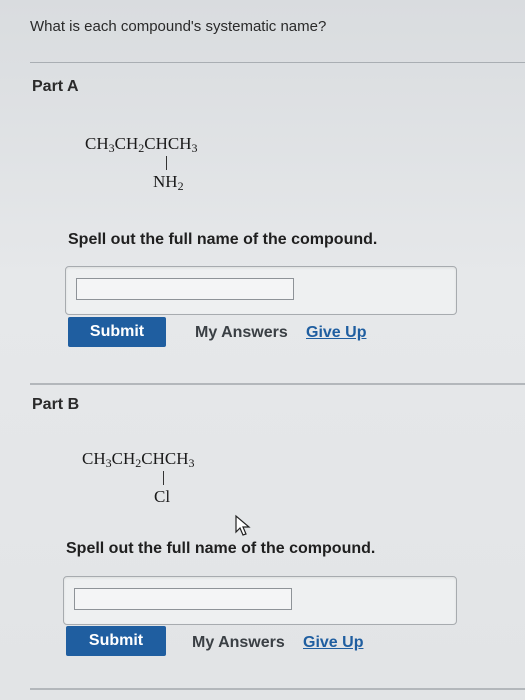 This screenshot has height=700, width=525. What do you see at coordinates (221, 548) in the screenshot?
I see `part-b-instruction: Spell out the full name of the compound.` at bounding box center [221, 548].